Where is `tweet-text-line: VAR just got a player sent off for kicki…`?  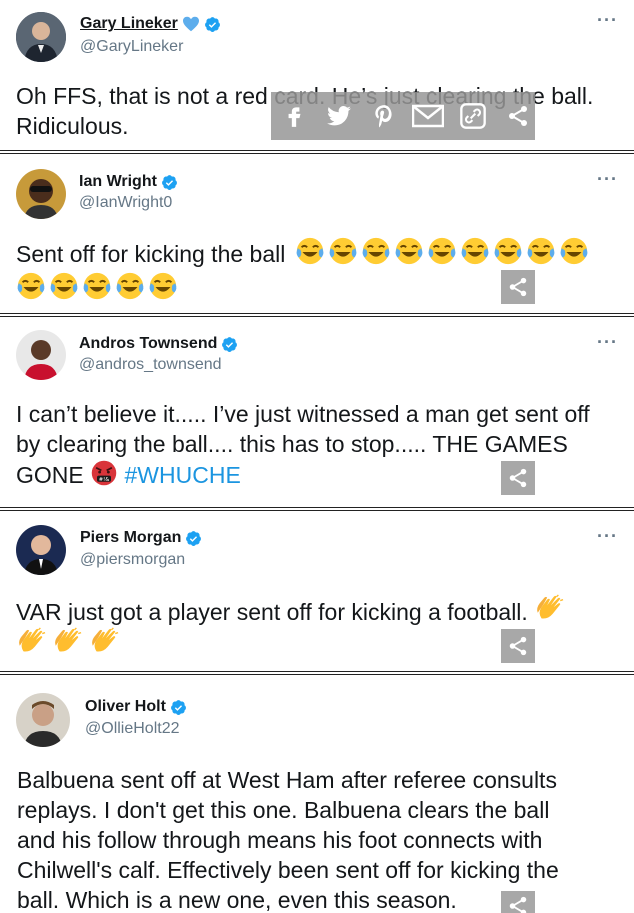 tweet-text-line: VAR just got a player sent off for kicki… is located at coordinates (272, 612).